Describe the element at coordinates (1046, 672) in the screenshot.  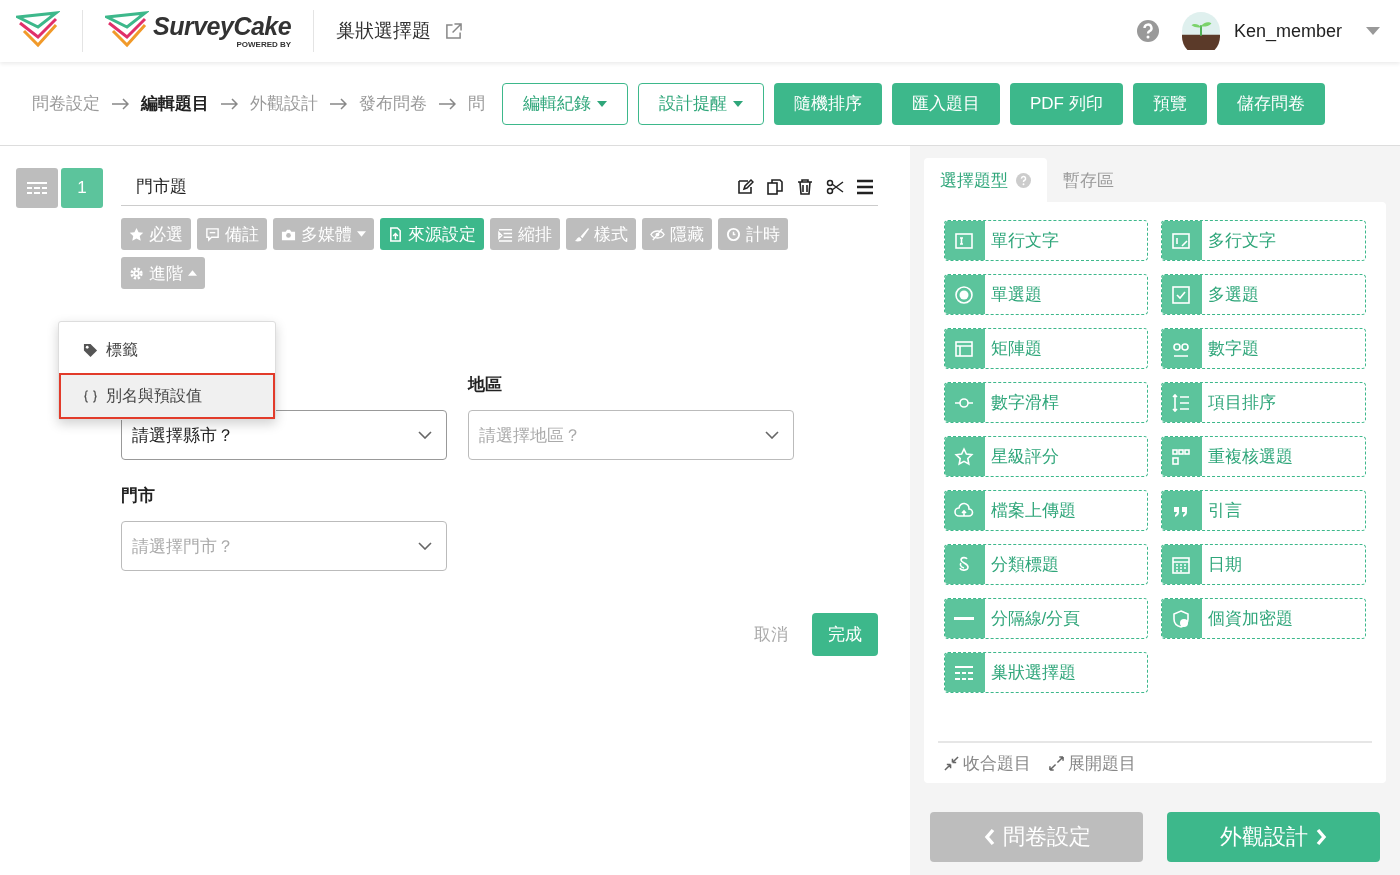
I see `question-type-item: 巢狀選擇題` at that location.